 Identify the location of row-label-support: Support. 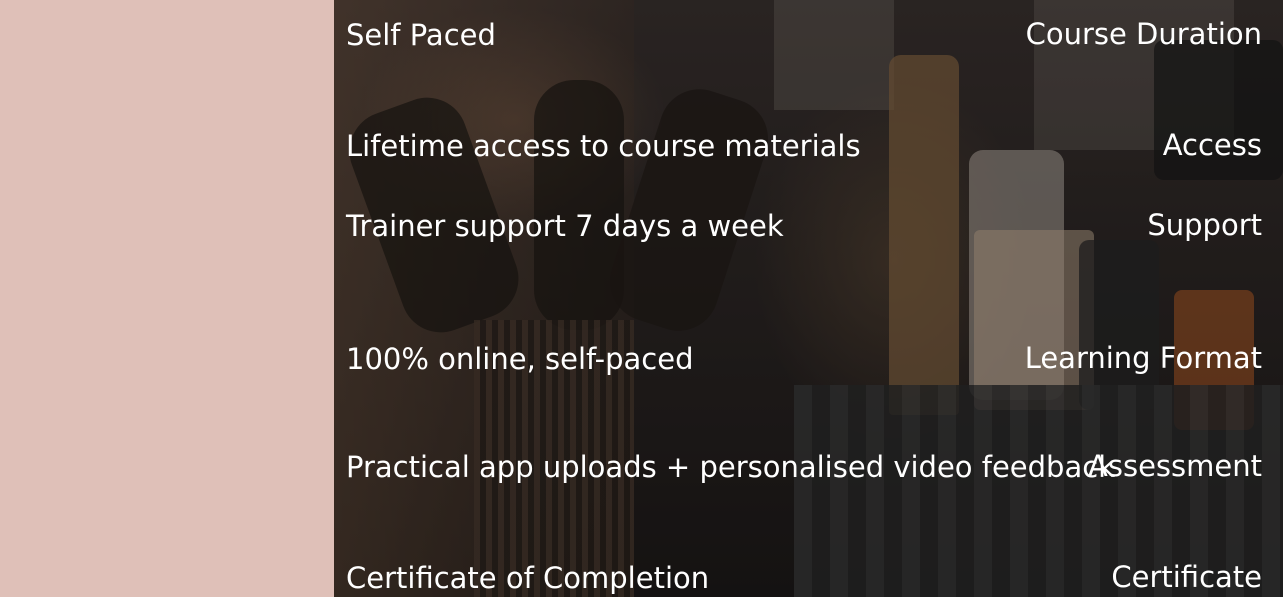
(1204, 225).